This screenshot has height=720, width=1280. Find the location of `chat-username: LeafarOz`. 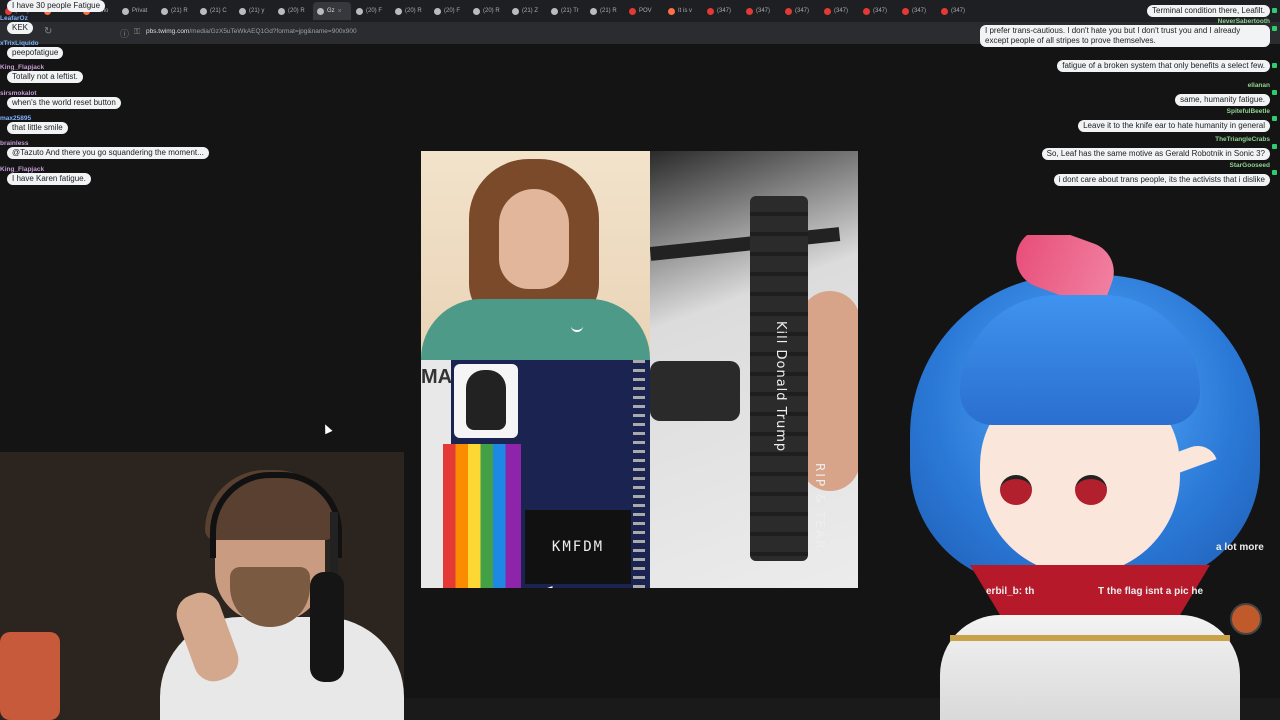

chat-username: LeafarOz is located at coordinates (14, 18).